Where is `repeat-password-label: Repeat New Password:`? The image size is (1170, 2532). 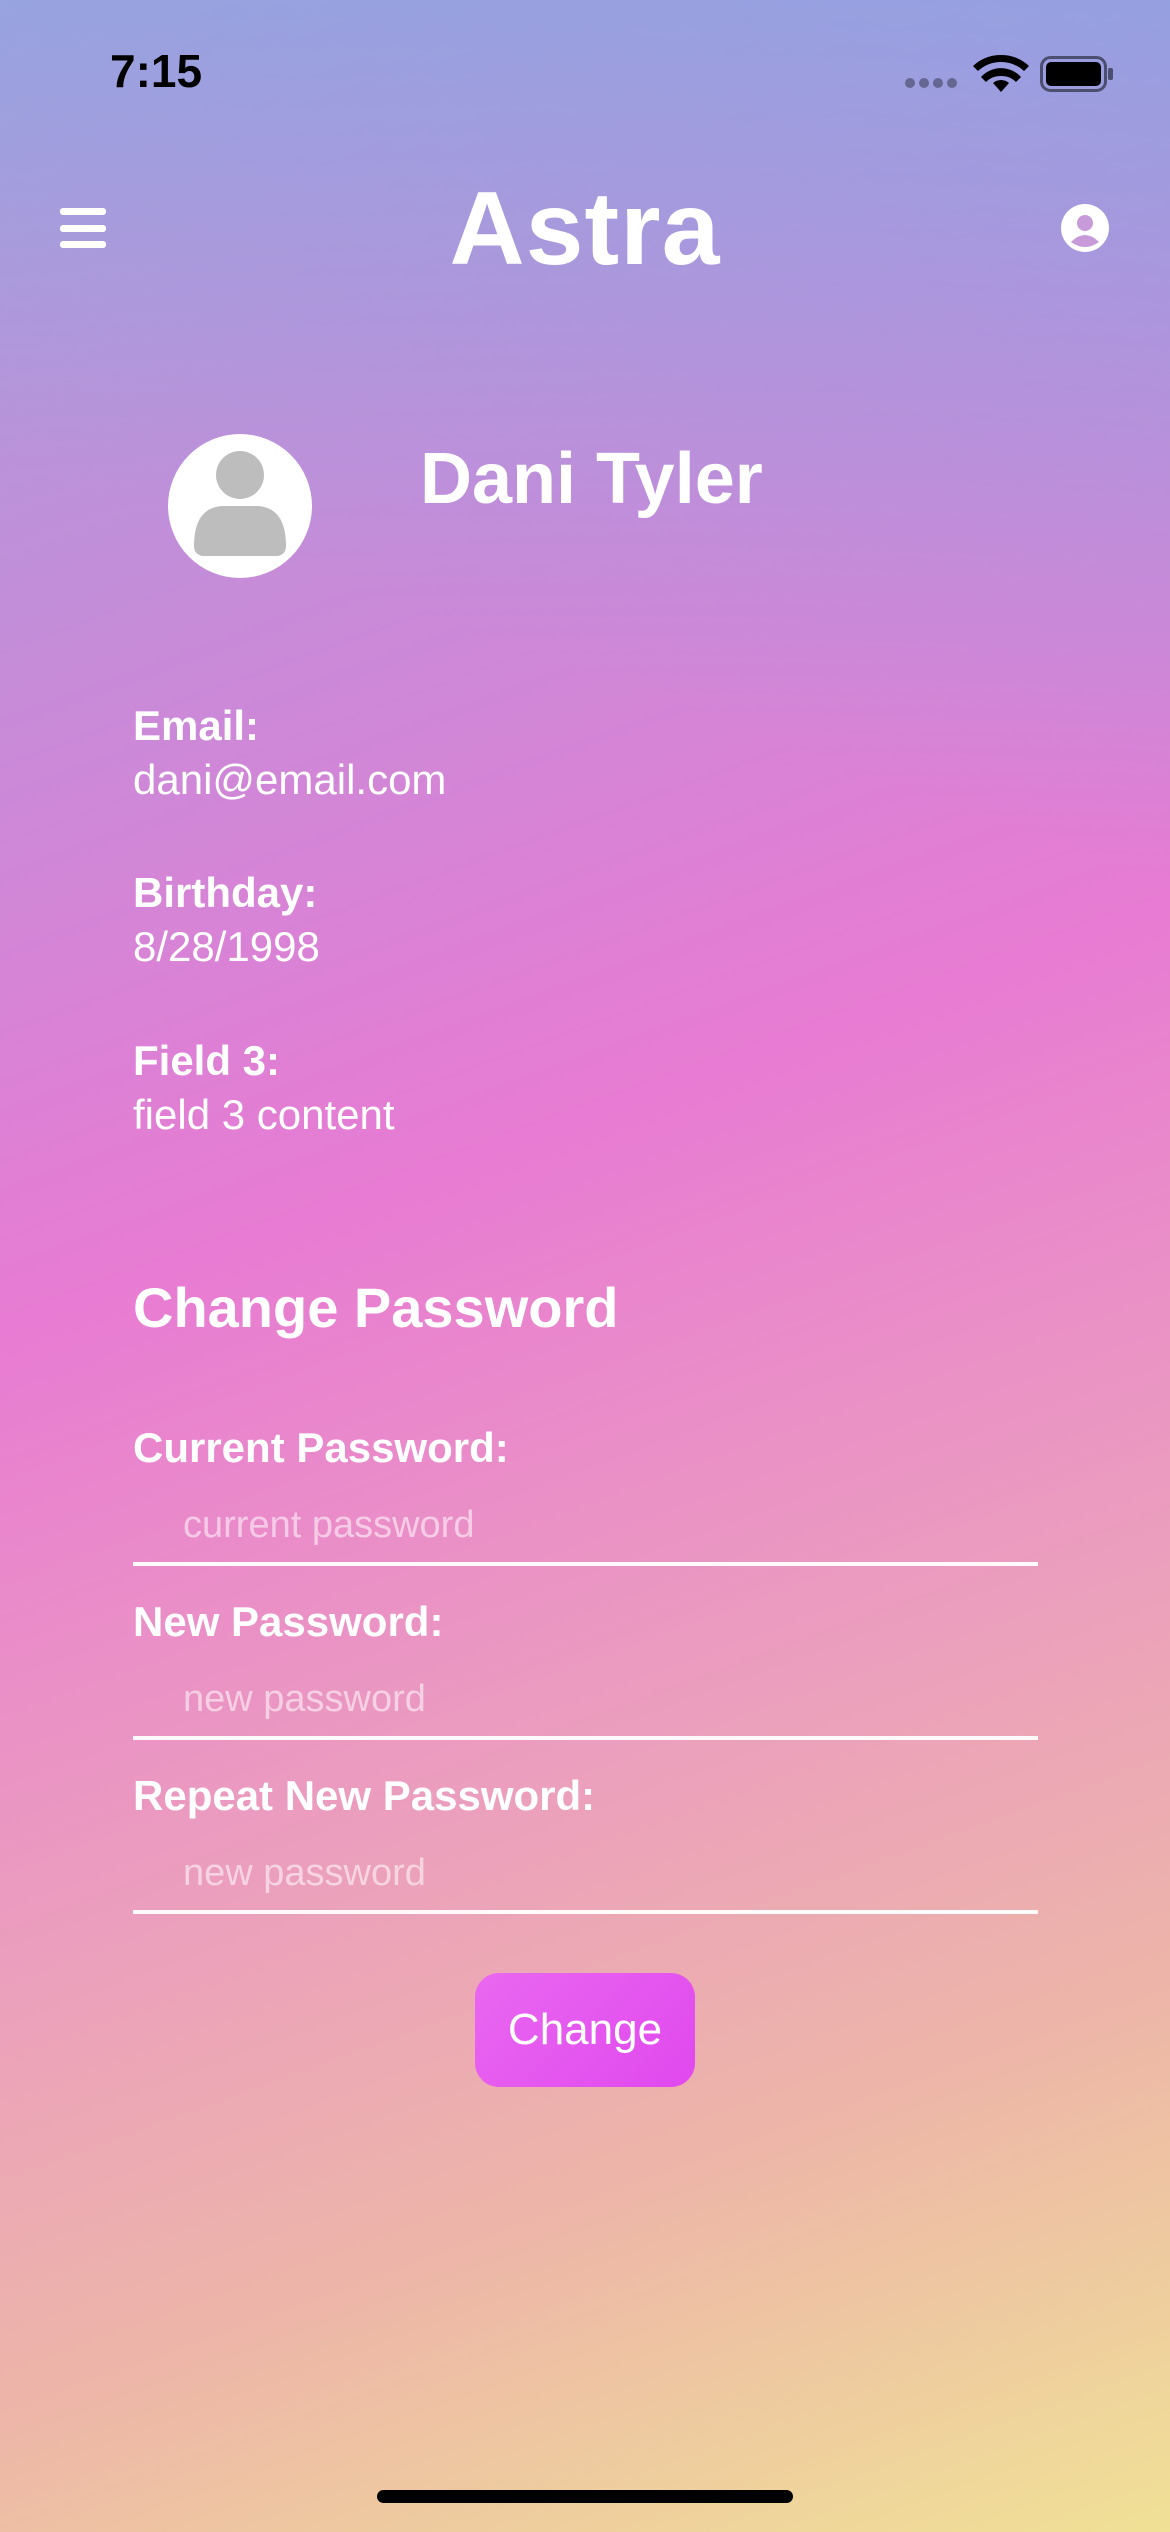
repeat-password-label: Repeat New Password: is located at coordinates (364, 1795).